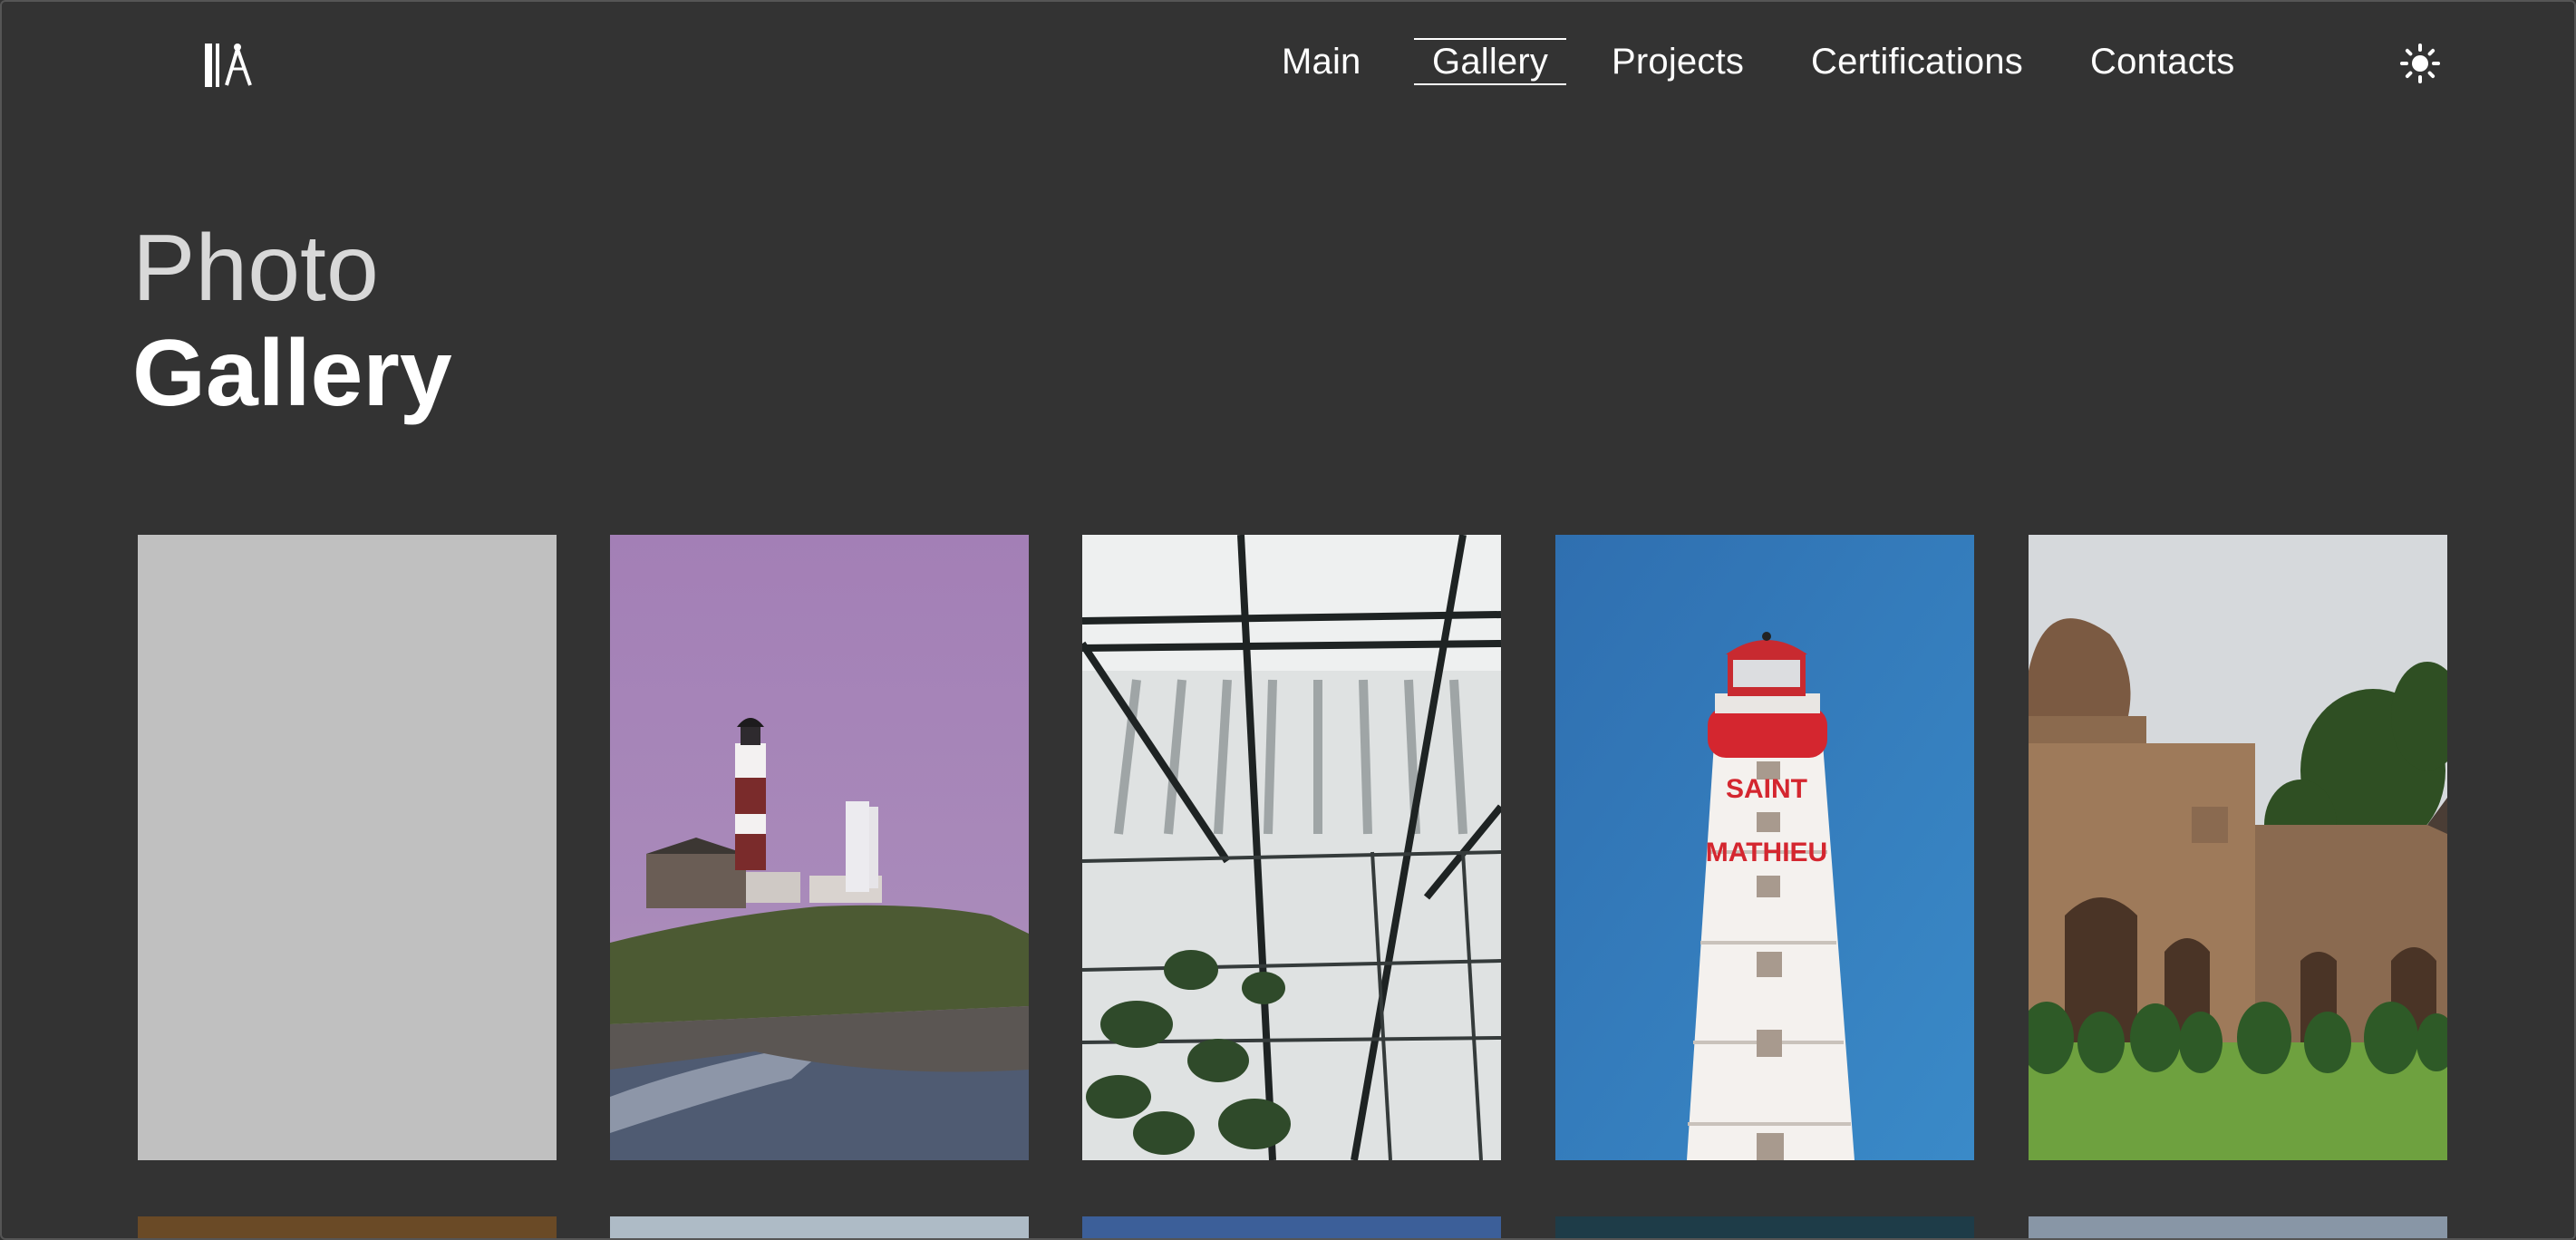  What do you see at coordinates (1678, 61) in the screenshot?
I see `nav-item-projects: Projects` at bounding box center [1678, 61].